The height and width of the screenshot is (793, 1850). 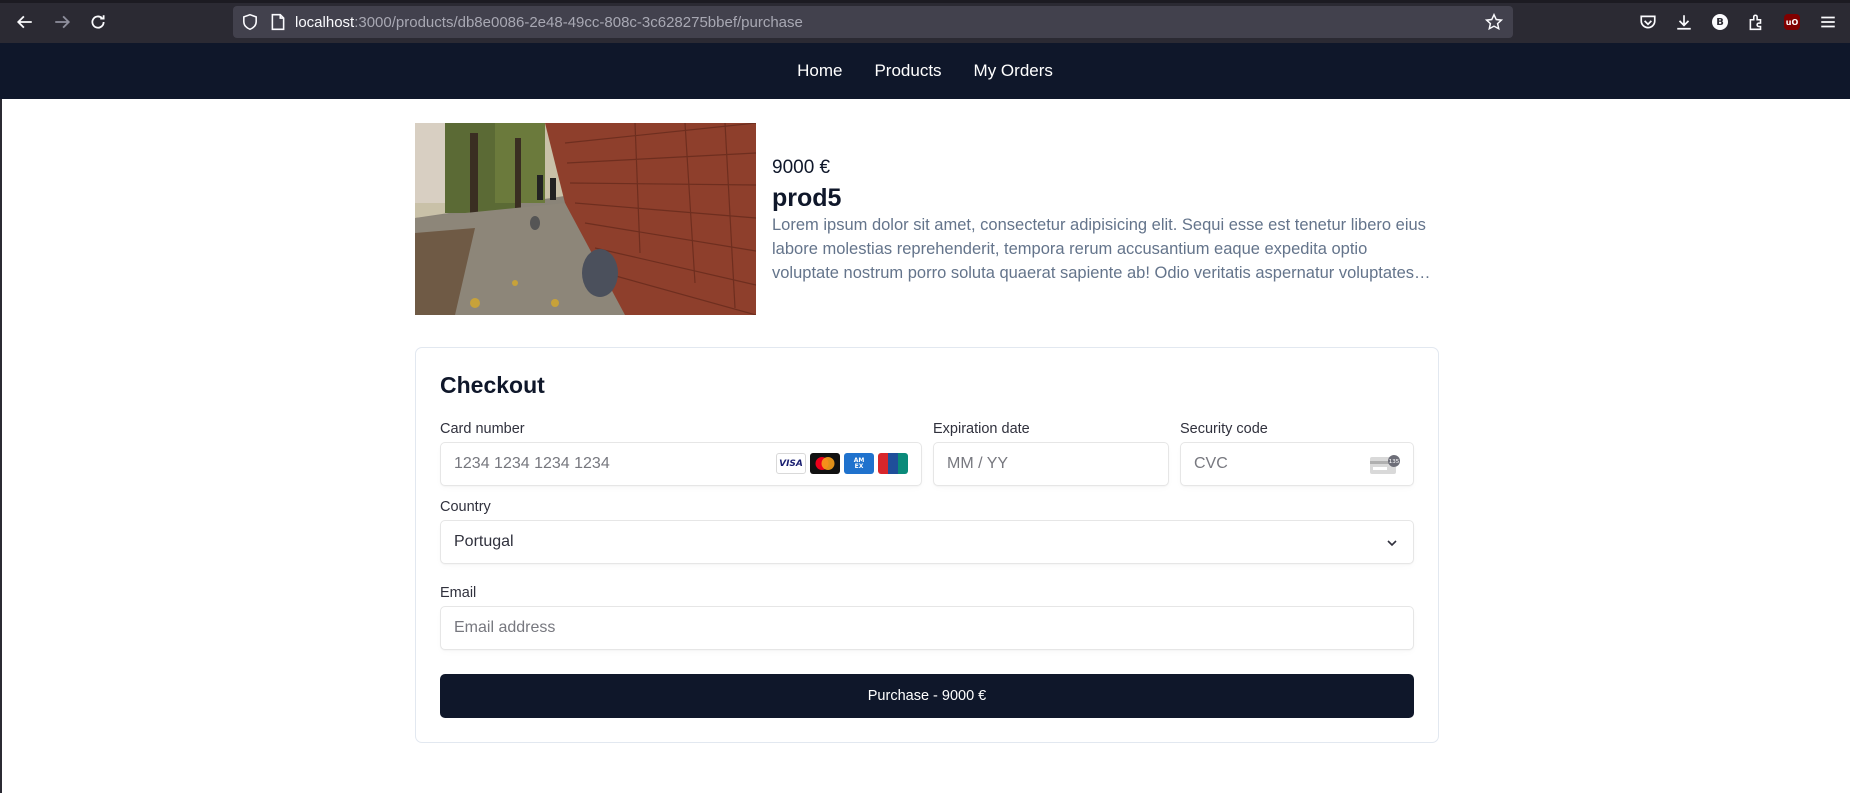 What do you see at coordinates (791, 463) in the screenshot?
I see `visa-icon: VISA` at bounding box center [791, 463].